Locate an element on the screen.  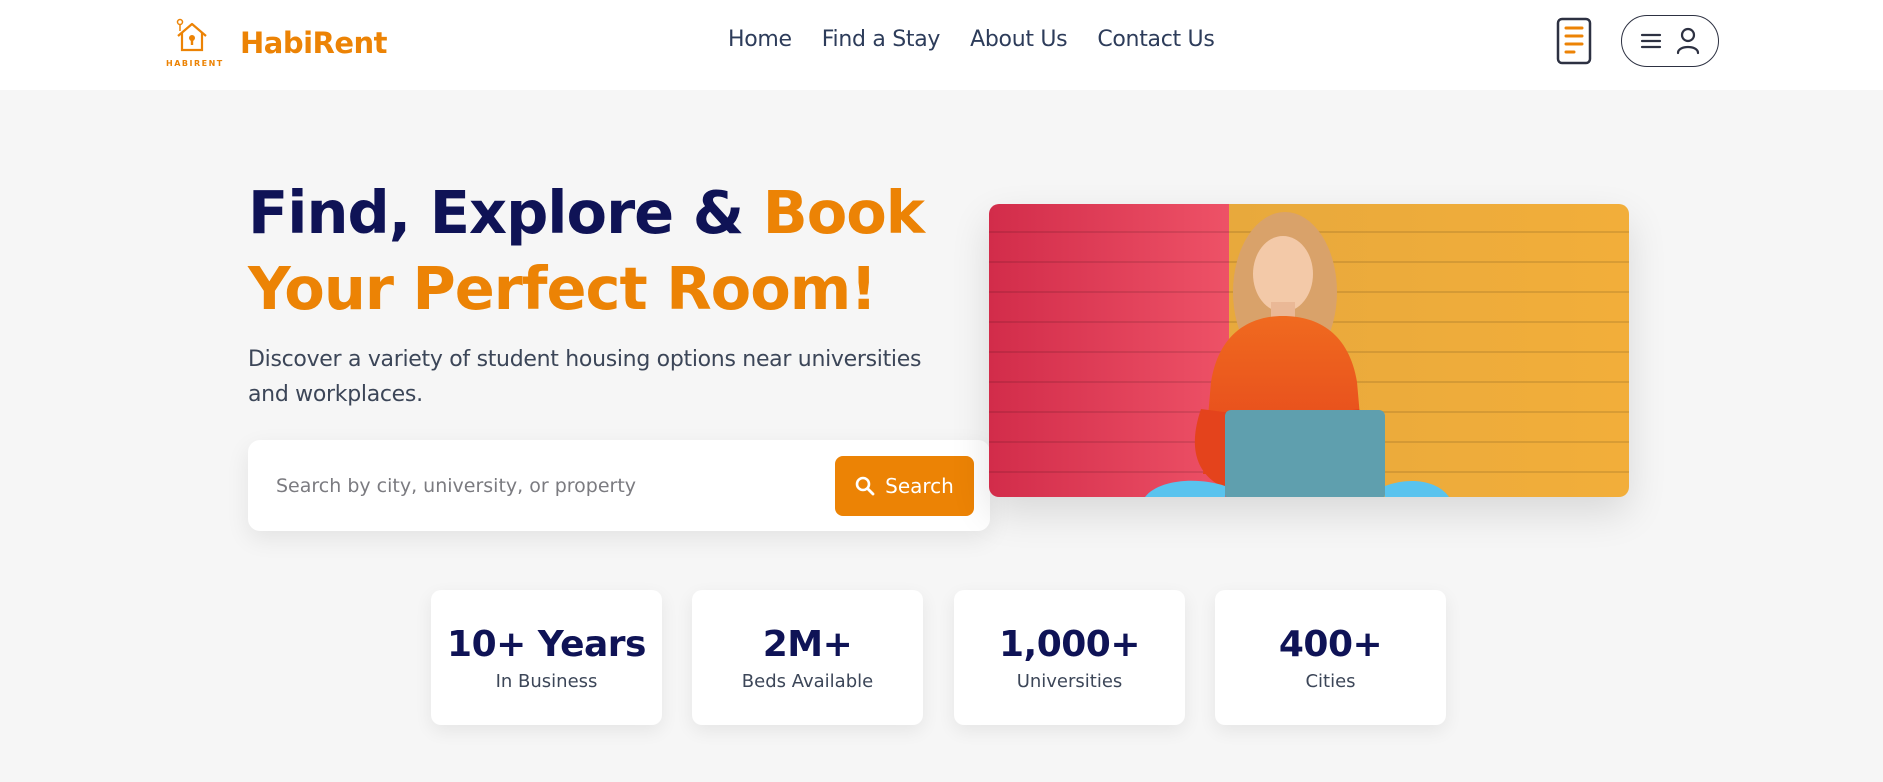
menu-icon is located at coordinates (1651, 41).